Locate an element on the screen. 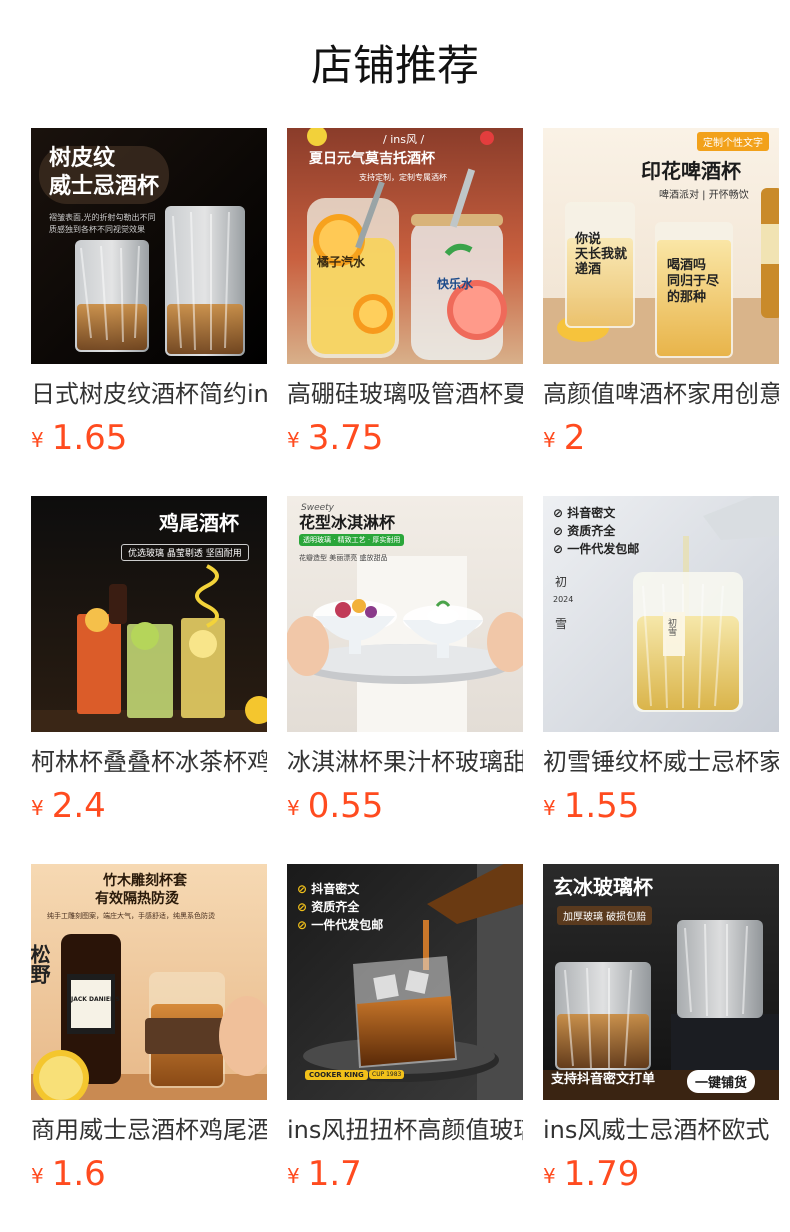 The height and width of the screenshot is (1232, 790). year-text: 2024 is located at coordinates (563, 599).